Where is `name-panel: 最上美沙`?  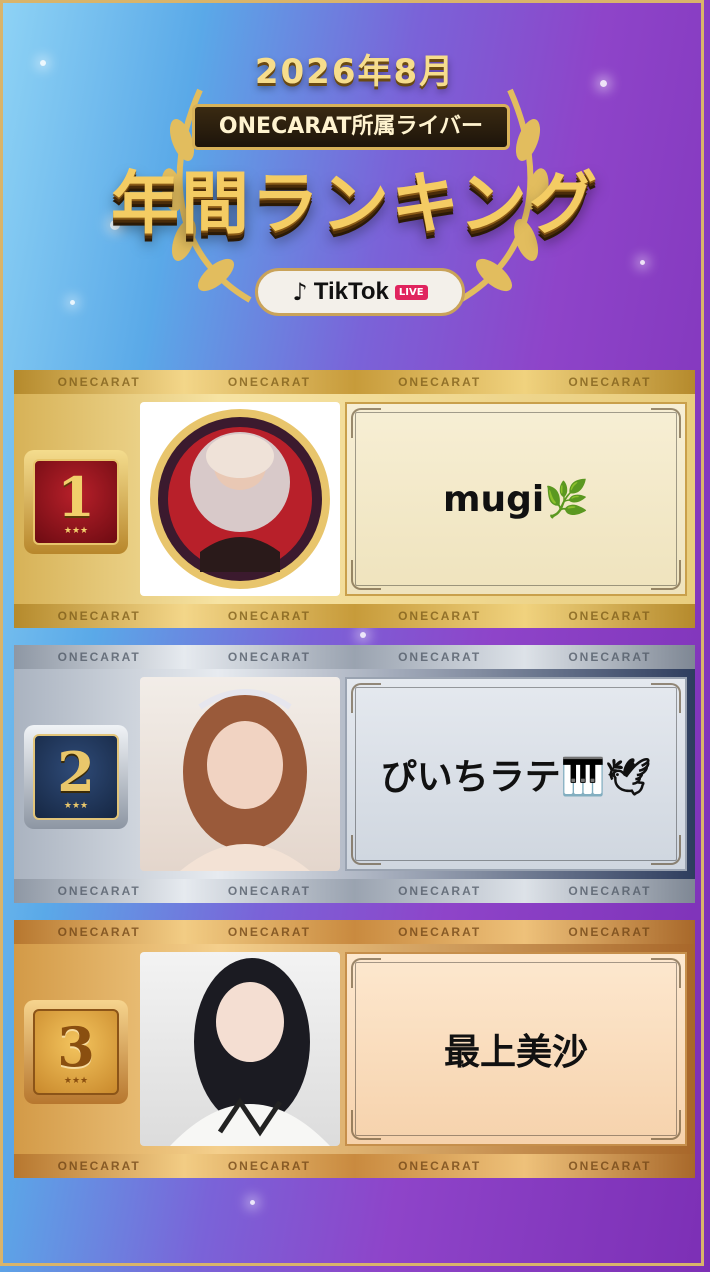 name-panel: 最上美沙 is located at coordinates (516, 1049).